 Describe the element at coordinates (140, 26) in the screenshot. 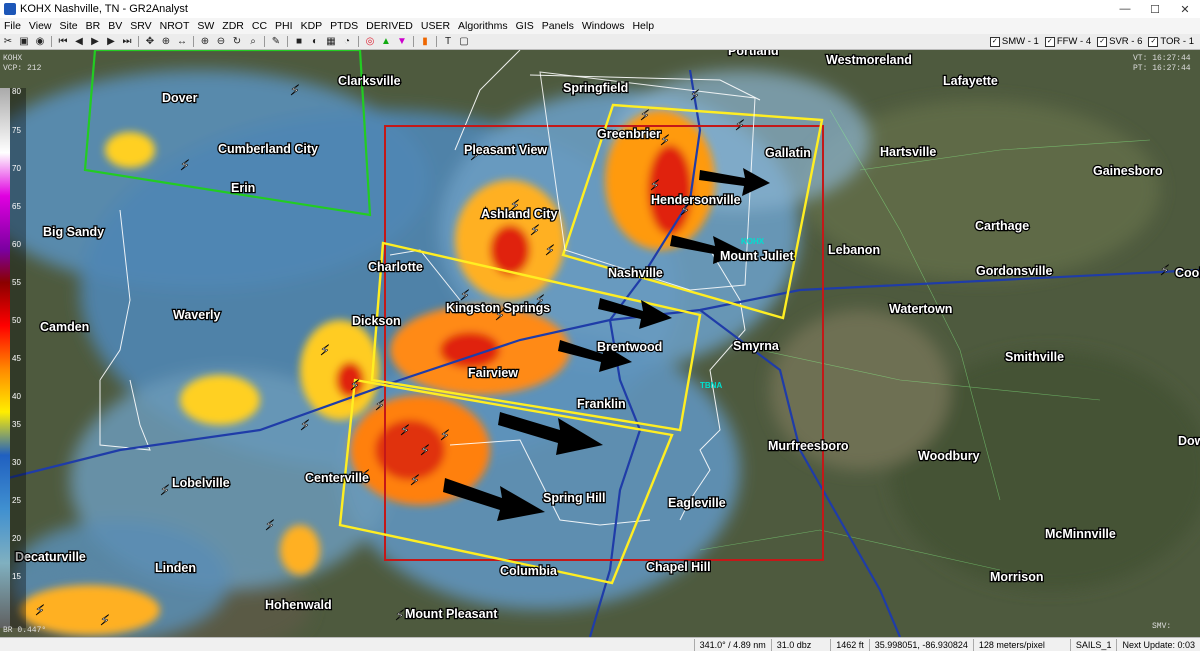

I see `menu-srv: SRV` at that location.